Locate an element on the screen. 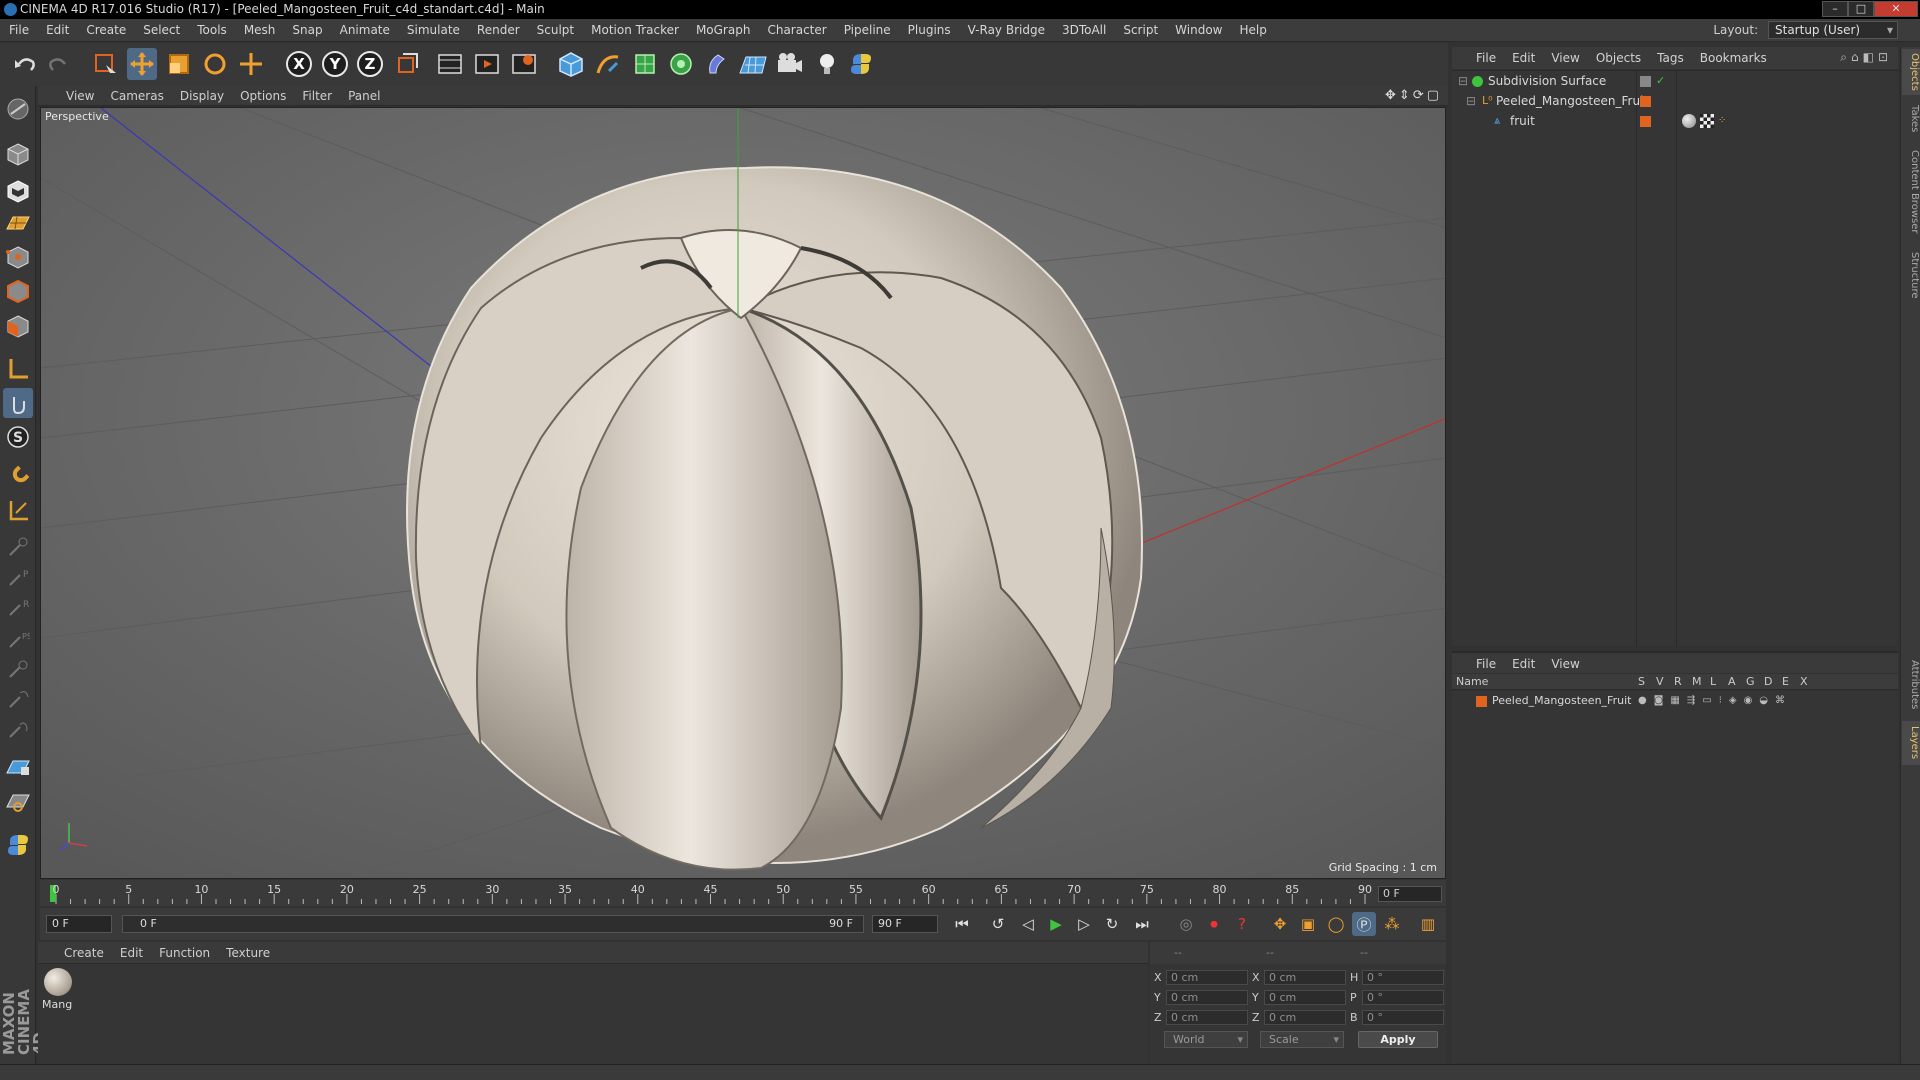  position-z-field: 0 cm is located at coordinates (1207, 1017).